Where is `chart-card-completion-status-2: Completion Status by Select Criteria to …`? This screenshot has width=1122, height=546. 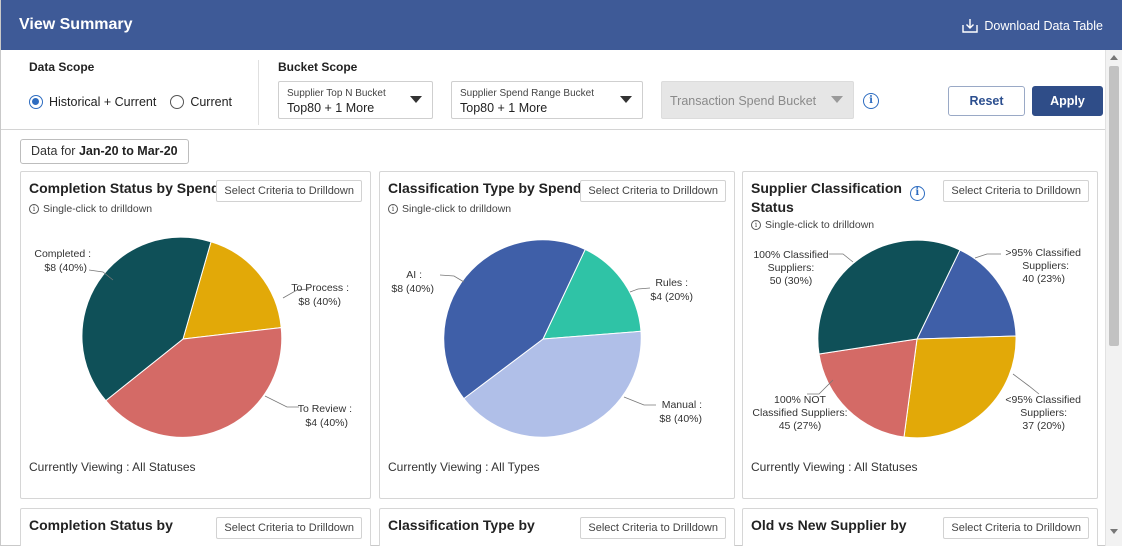
chart-card-completion-status-2: Completion Status by Select Criteria to … is located at coordinates (195, 527).